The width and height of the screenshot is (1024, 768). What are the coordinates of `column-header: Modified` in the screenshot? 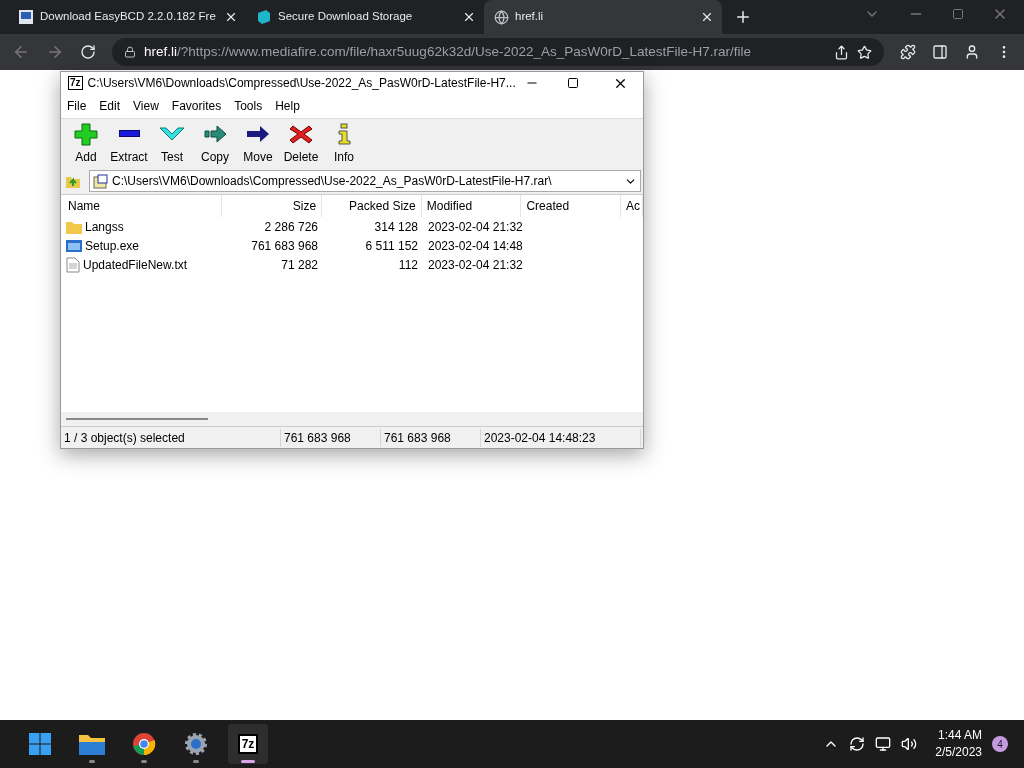 It's located at (471, 206).